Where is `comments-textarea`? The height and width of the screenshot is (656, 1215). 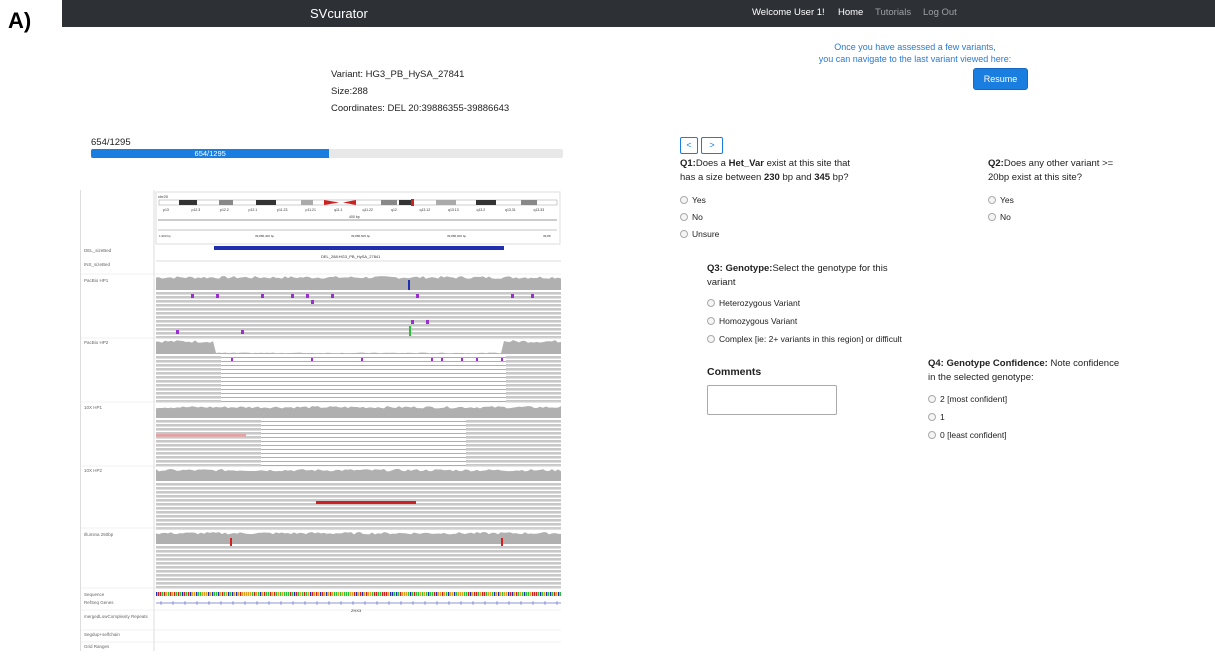
comments-textarea is located at coordinates (772, 400).